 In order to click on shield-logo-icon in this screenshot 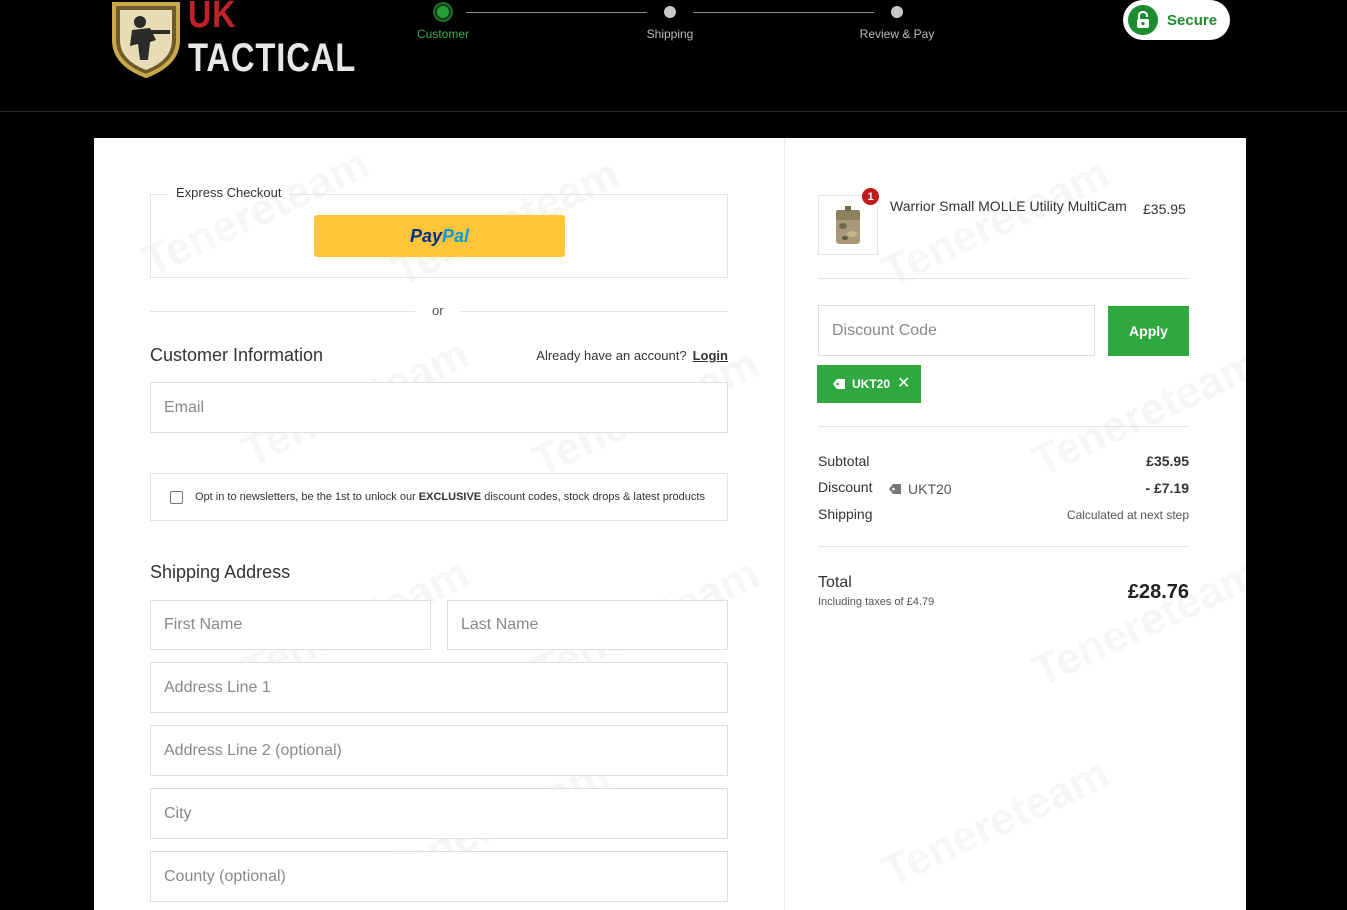, I will do `click(146, 40)`.